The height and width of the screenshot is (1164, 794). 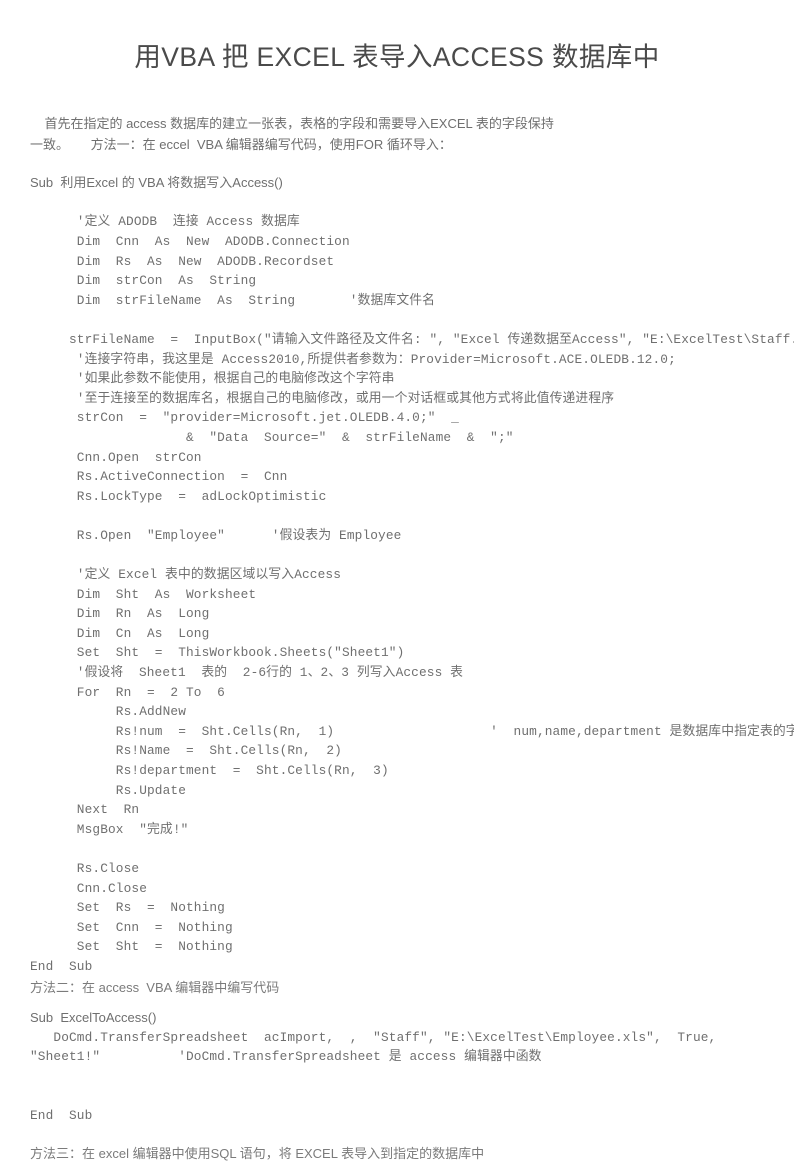 What do you see at coordinates (216, 535) in the screenshot?
I see `code-line: Rs.Open "Employee" '假设表为 Employee` at bounding box center [216, 535].